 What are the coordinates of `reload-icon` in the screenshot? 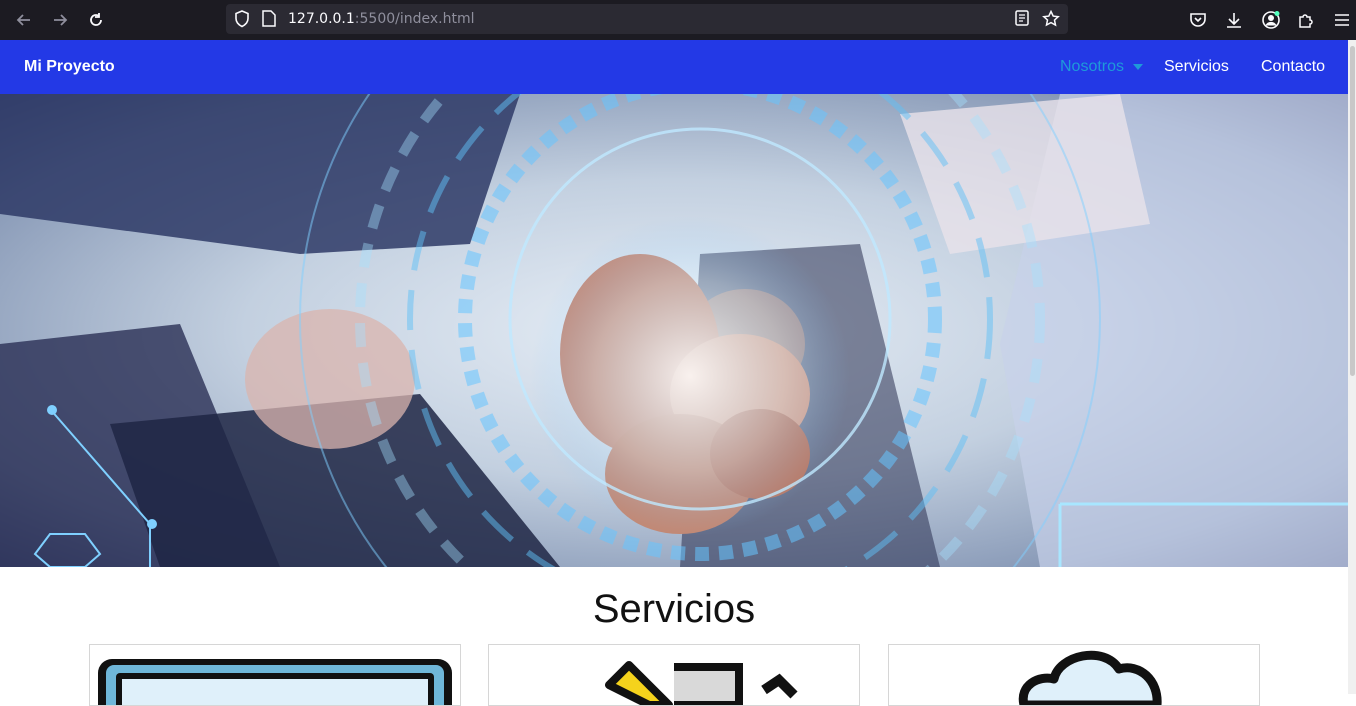 It's located at (96, 19).